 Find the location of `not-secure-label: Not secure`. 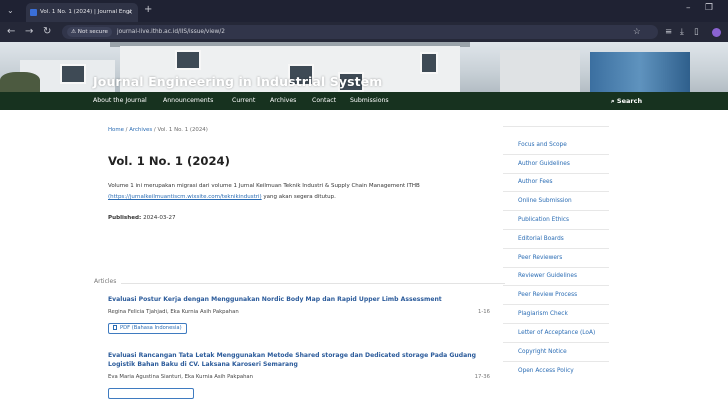

not-secure-label: Not secure is located at coordinates (92, 32).